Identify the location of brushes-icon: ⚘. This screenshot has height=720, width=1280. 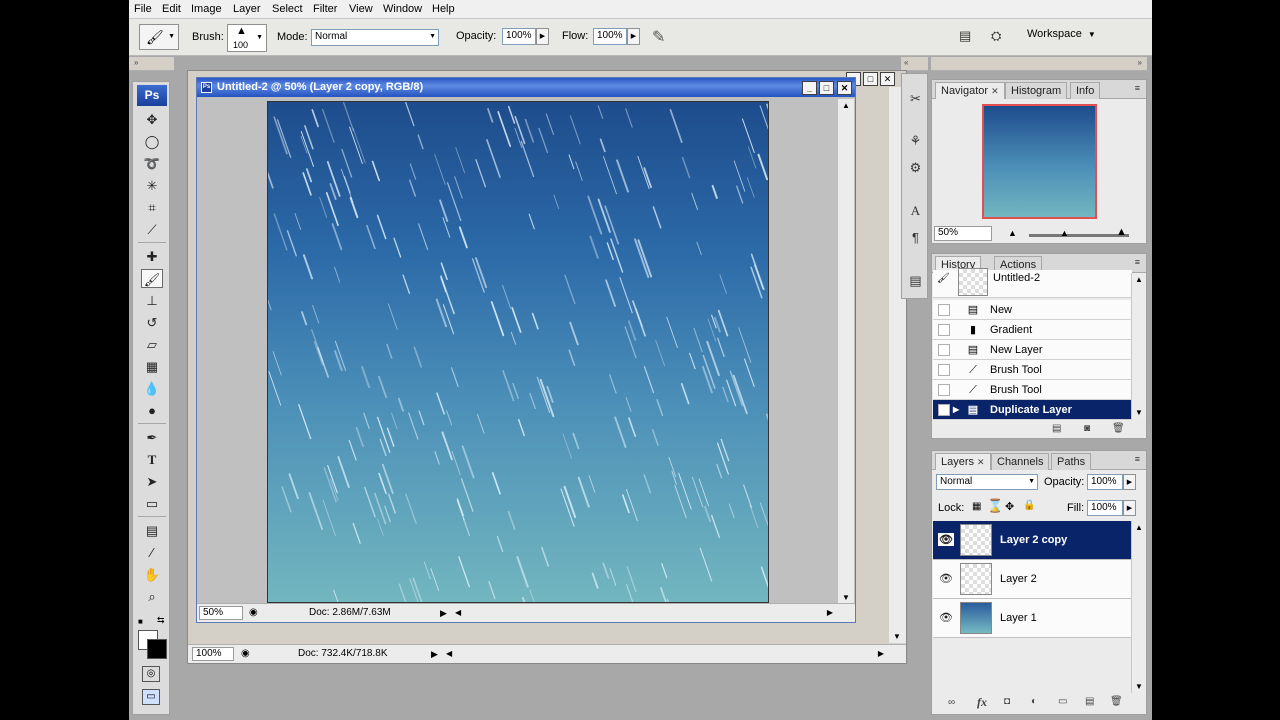
(915, 140).